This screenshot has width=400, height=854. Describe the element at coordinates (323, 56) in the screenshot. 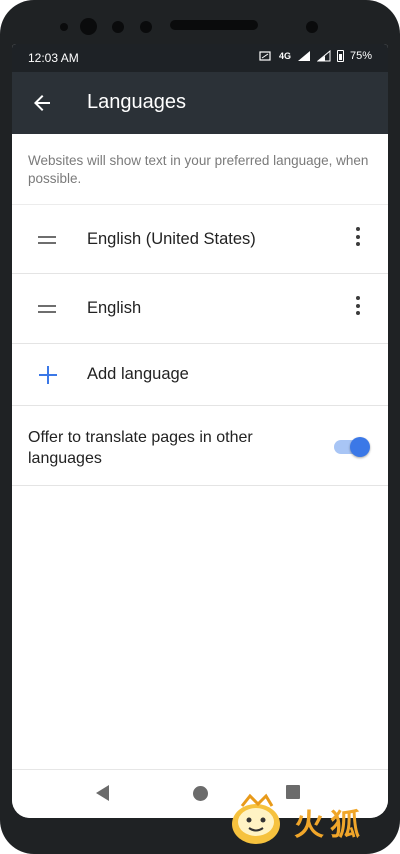

I see `signal-weak-icon` at that location.